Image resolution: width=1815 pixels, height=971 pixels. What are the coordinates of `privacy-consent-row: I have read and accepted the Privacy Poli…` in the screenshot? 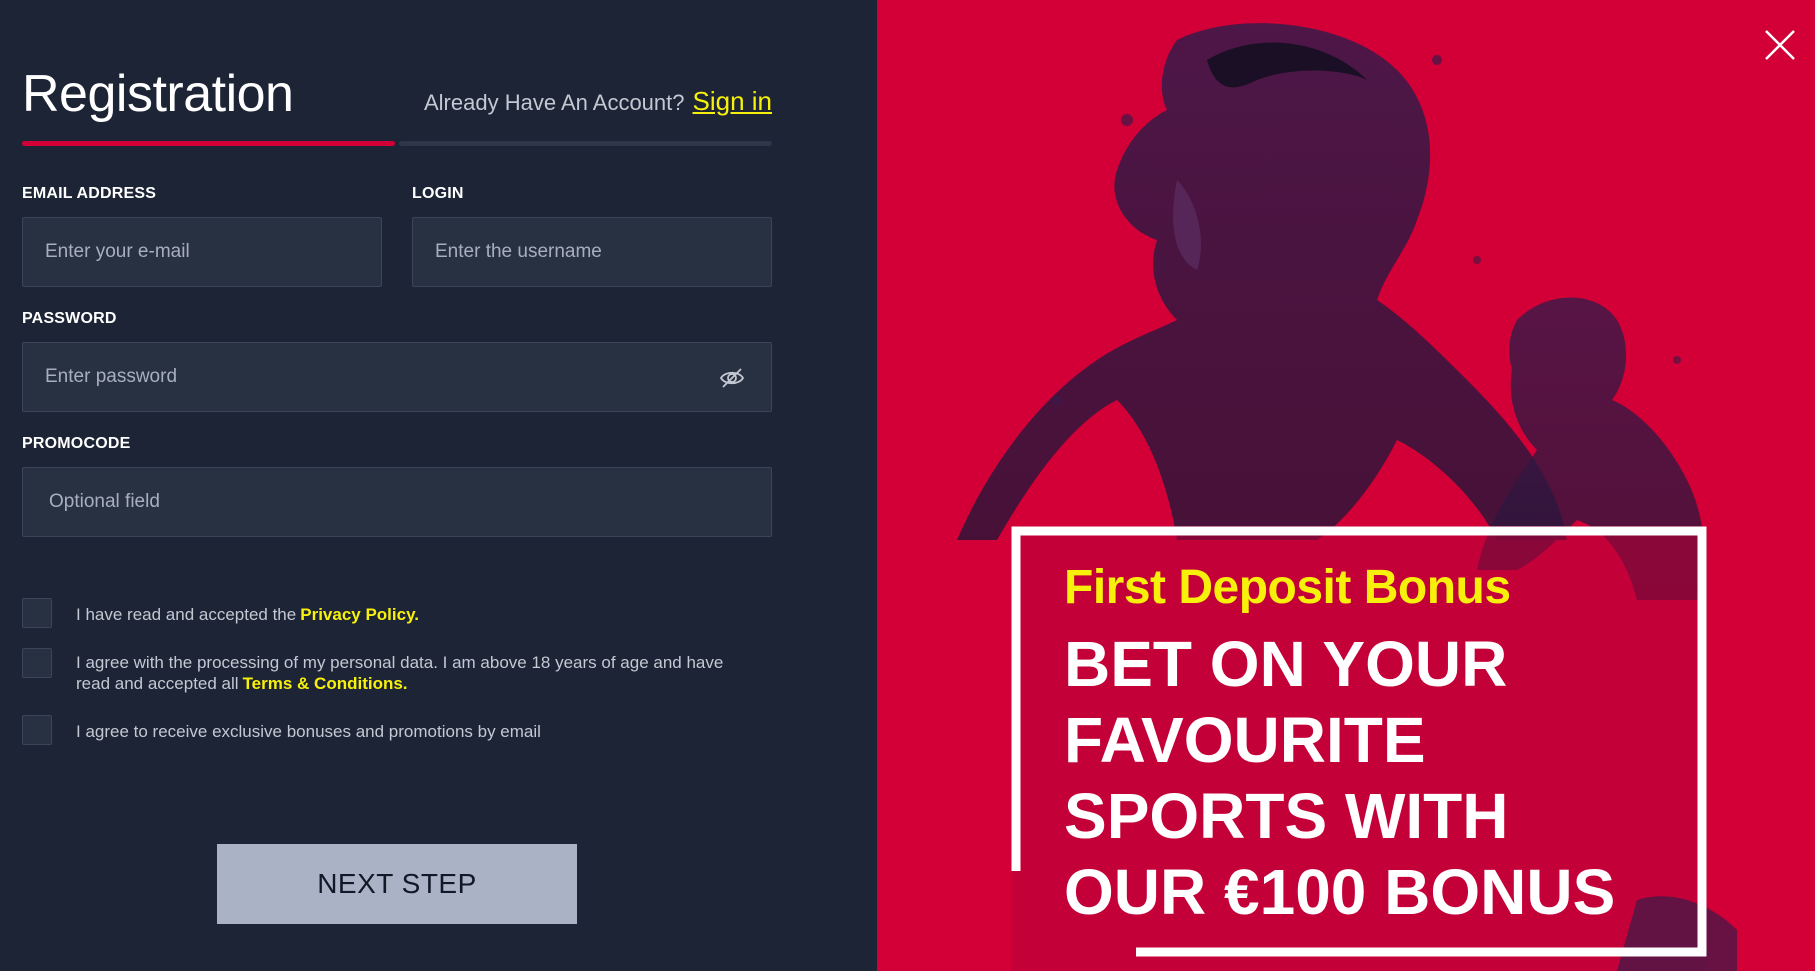 It's located at (220, 613).